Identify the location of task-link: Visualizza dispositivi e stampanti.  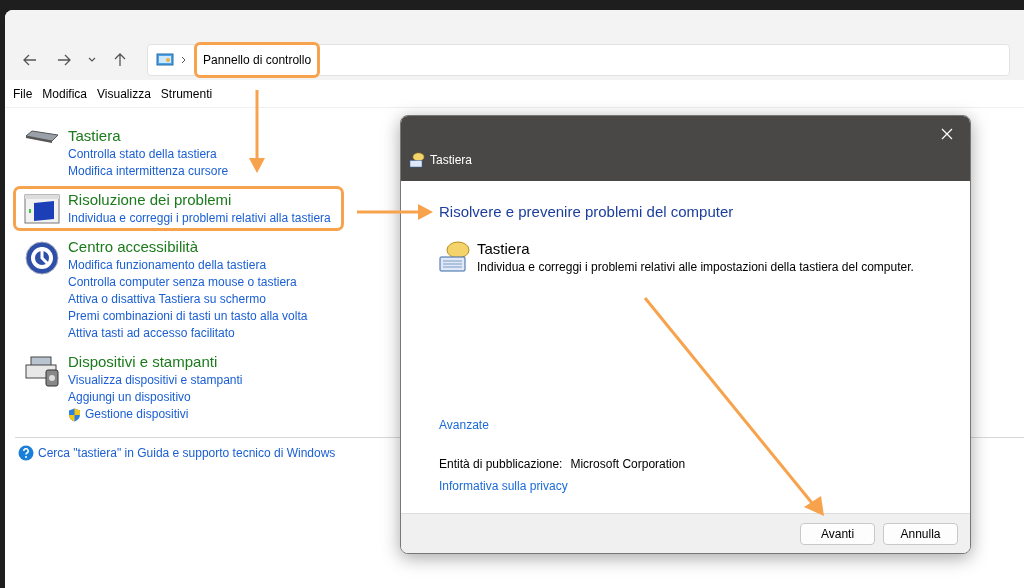
(155, 380).